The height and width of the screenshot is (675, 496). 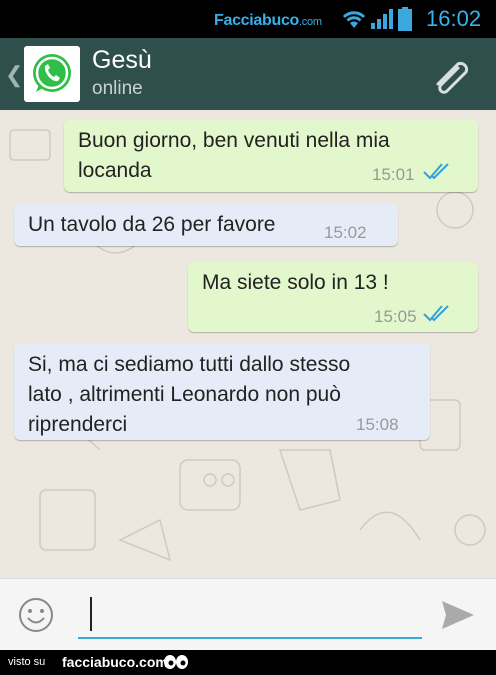 What do you see at coordinates (382, 19) in the screenshot?
I see `signal-icon` at bounding box center [382, 19].